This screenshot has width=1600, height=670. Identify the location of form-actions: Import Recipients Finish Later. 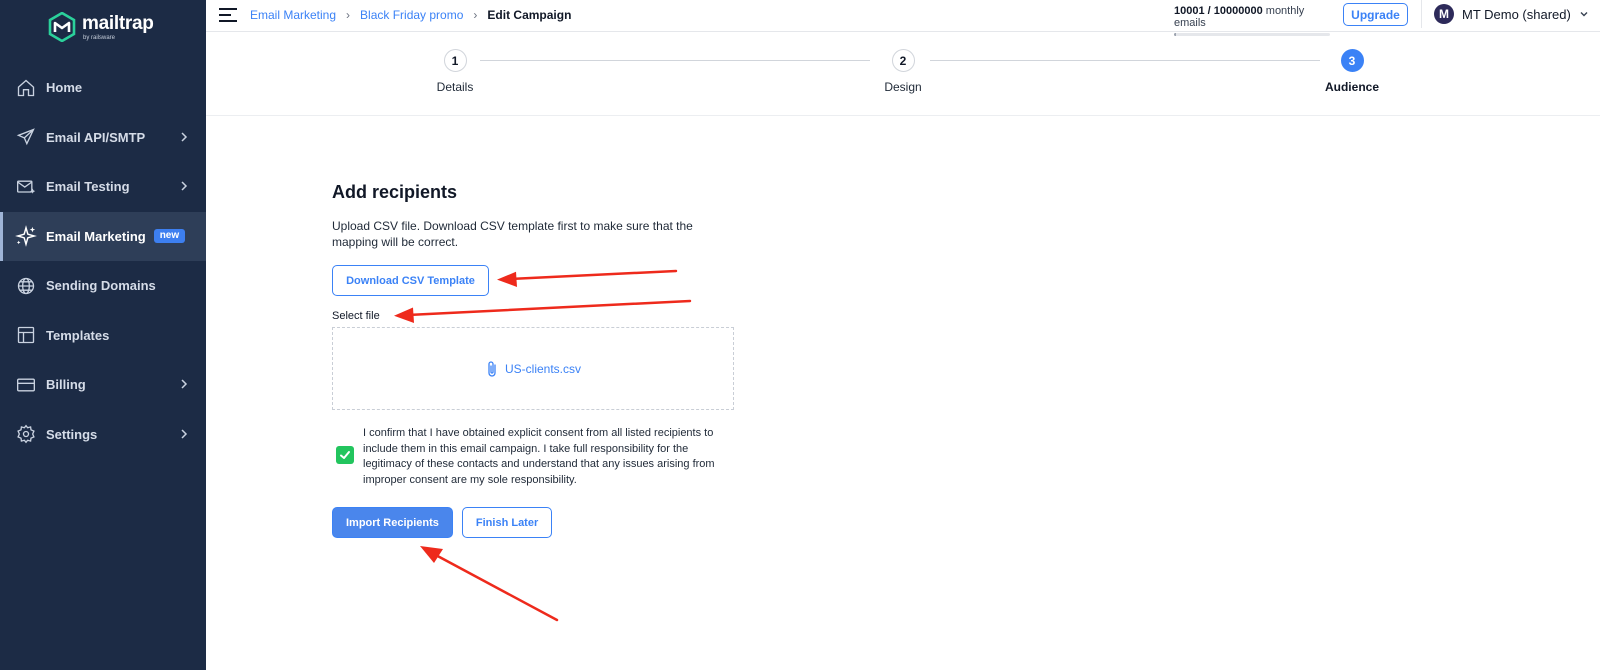
(442, 522).